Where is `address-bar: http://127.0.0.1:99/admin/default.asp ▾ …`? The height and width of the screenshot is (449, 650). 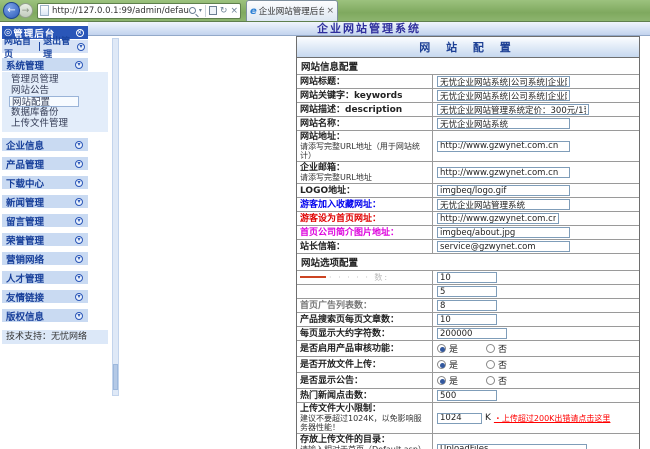 address-bar: http://127.0.0.1:99/admin/default.asp ▾ … is located at coordinates (139, 10).